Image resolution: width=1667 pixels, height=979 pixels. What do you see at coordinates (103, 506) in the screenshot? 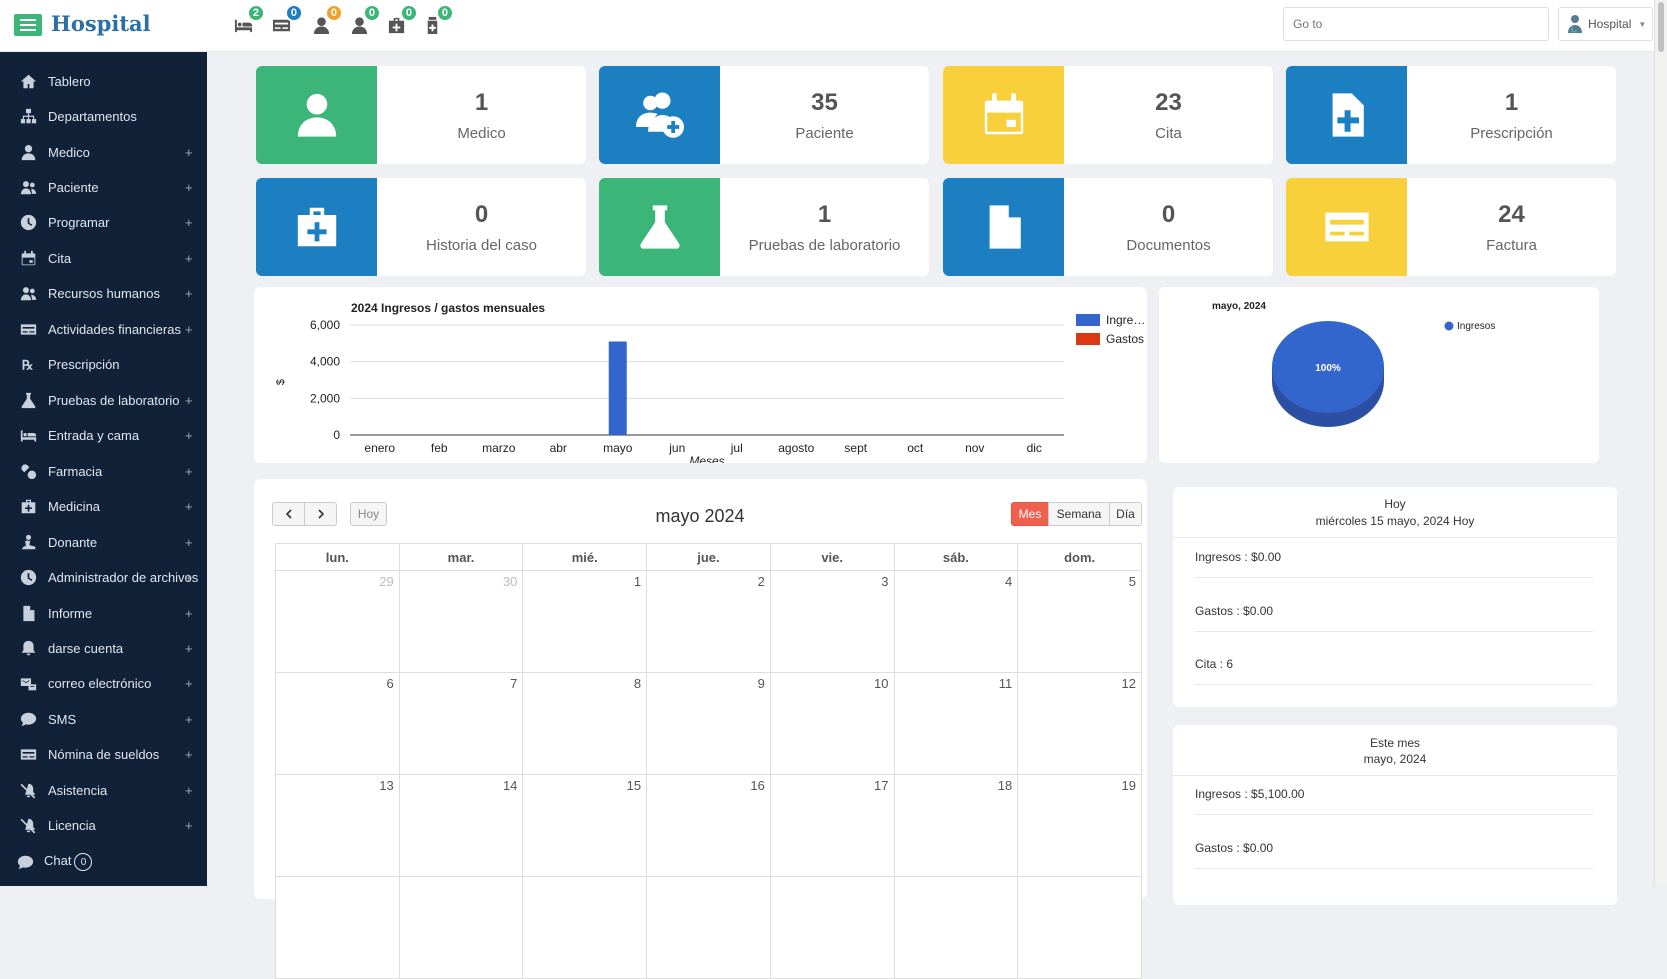
I see `sidebar-item-medicina: Medicina +` at bounding box center [103, 506].